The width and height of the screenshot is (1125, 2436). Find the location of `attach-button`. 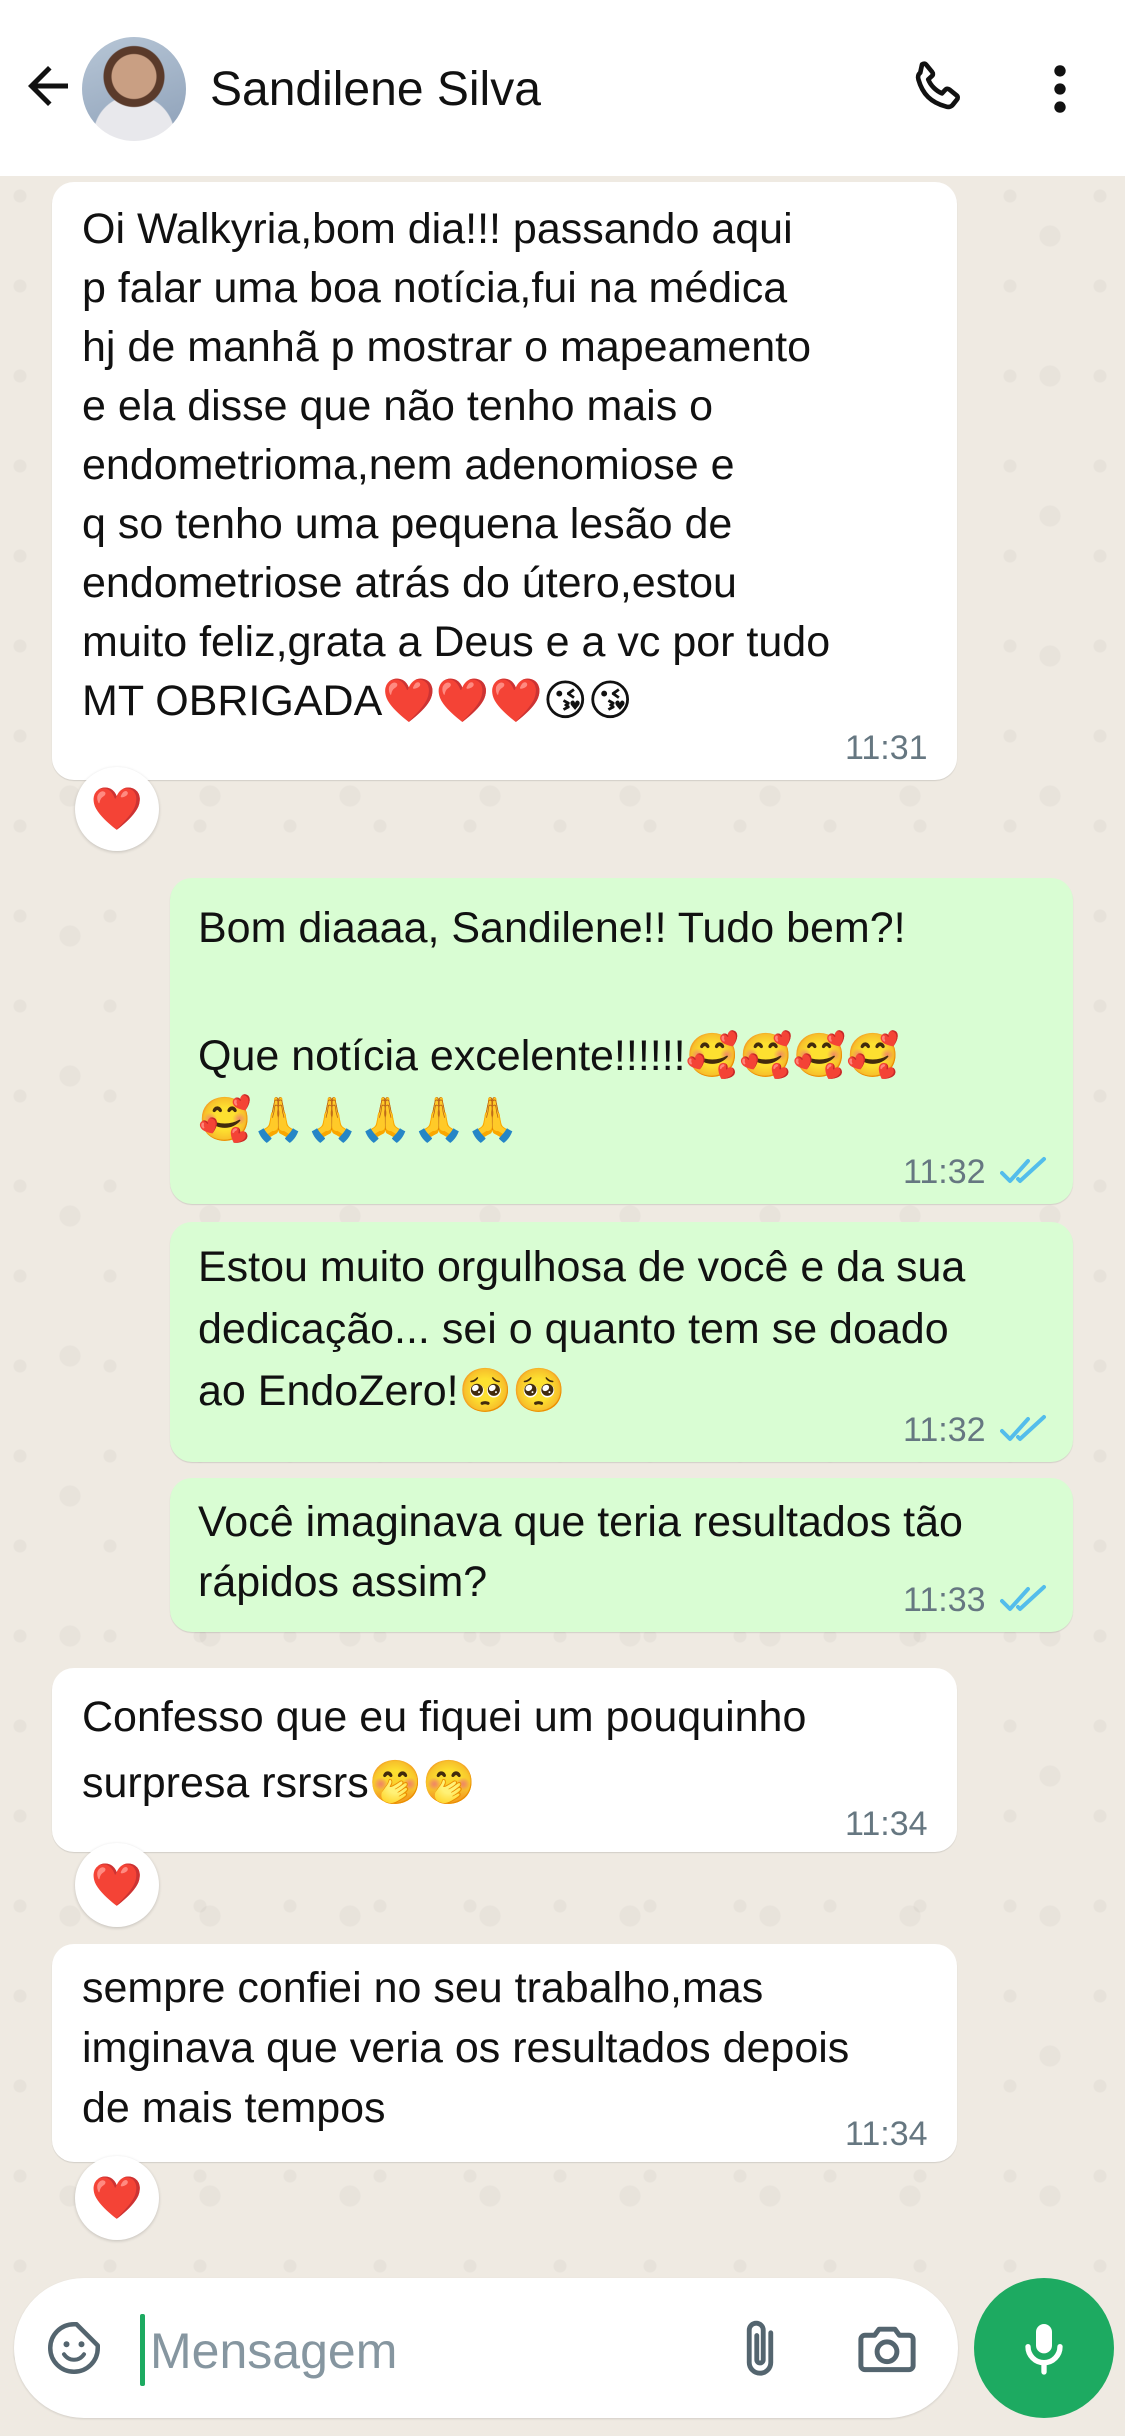

attach-button is located at coordinates (760, 2349).